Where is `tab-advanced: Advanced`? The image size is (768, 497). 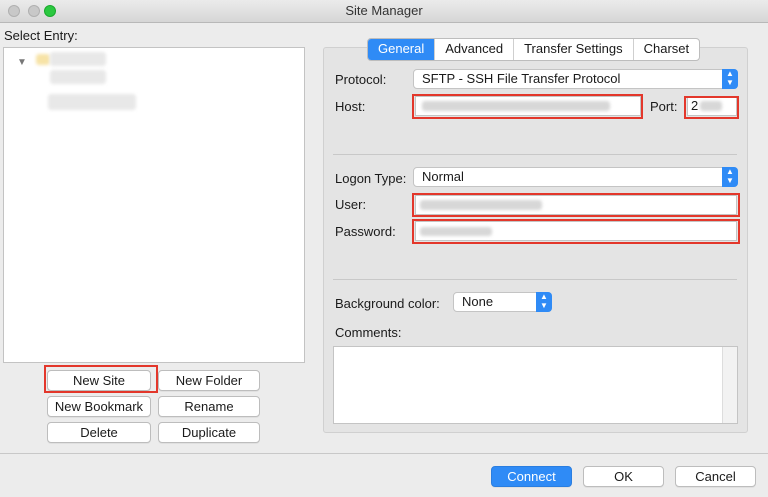
tab-advanced: Advanced is located at coordinates (475, 49).